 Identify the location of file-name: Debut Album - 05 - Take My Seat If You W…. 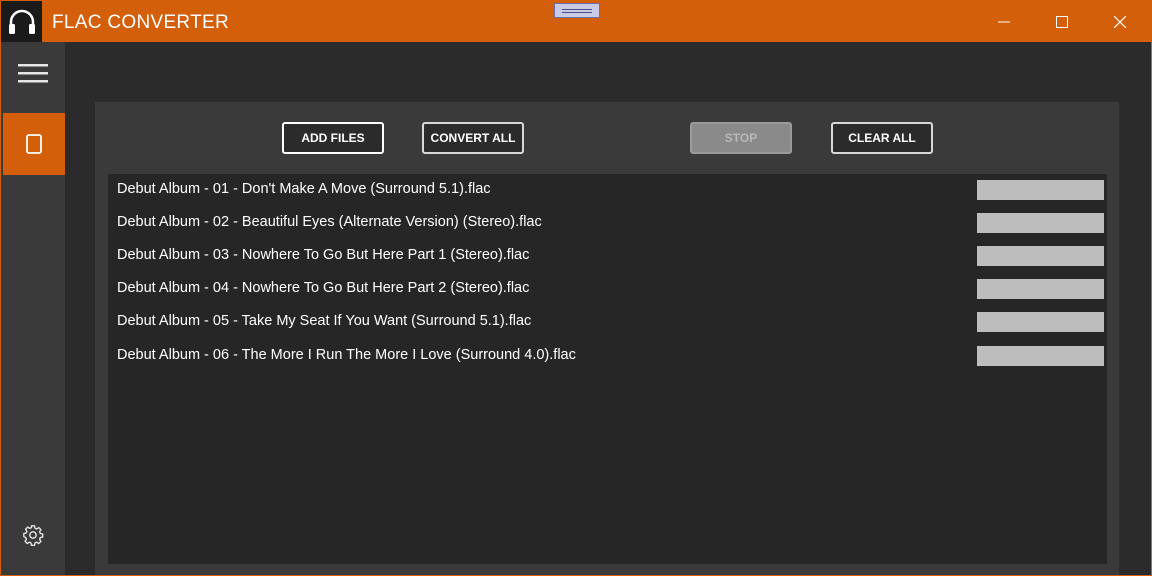
(324, 321).